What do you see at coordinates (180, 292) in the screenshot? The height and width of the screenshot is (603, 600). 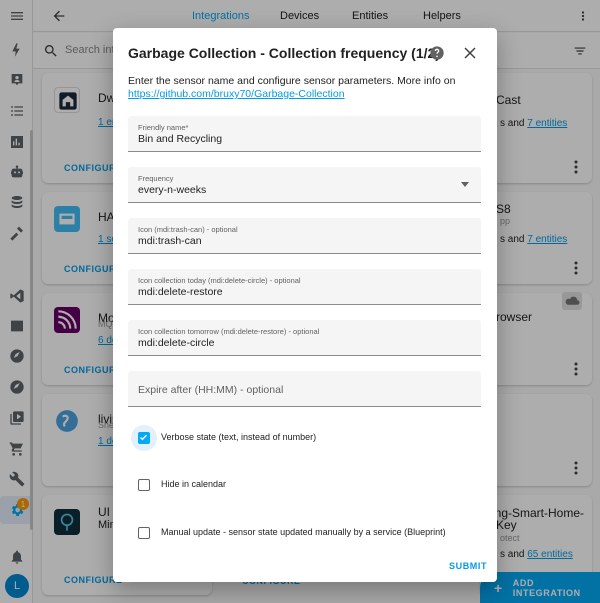 I see `field-value: mdi:delete-restore` at bounding box center [180, 292].